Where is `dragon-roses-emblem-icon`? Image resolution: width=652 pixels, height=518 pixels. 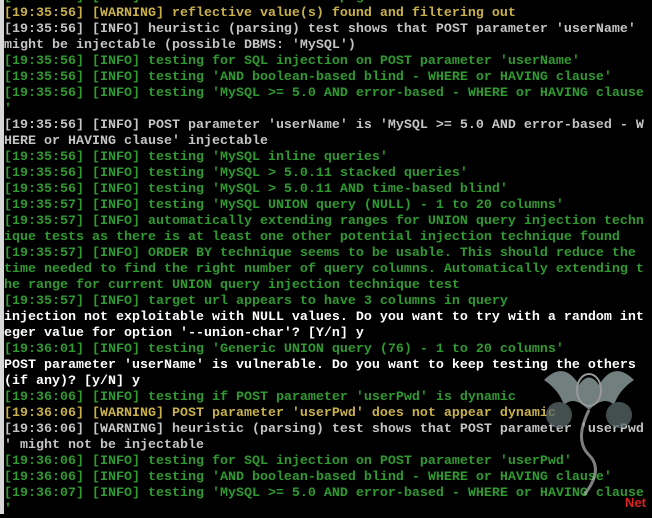 dragon-roses-emblem-icon is located at coordinates (589, 433).